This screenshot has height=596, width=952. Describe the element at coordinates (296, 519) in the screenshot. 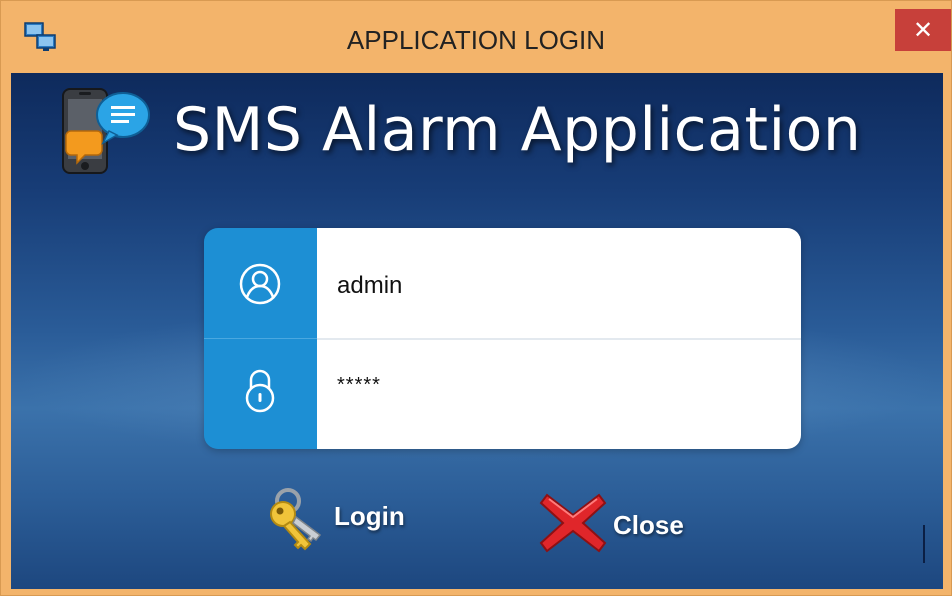

I see `keys-icon` at that location.